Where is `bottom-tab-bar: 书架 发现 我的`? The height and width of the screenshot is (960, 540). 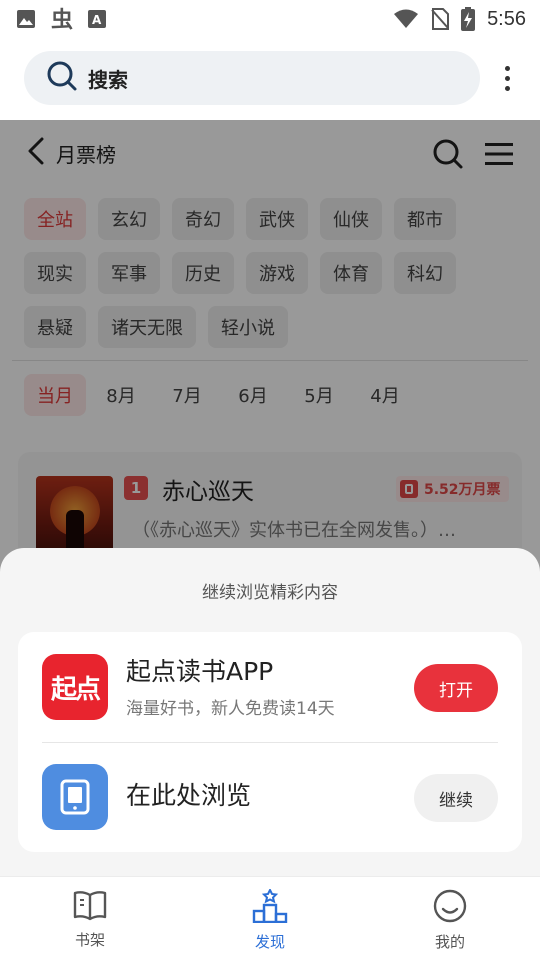 bottom-tab-bar: 书架 发现 我的 is located at coordinates (270, 918).